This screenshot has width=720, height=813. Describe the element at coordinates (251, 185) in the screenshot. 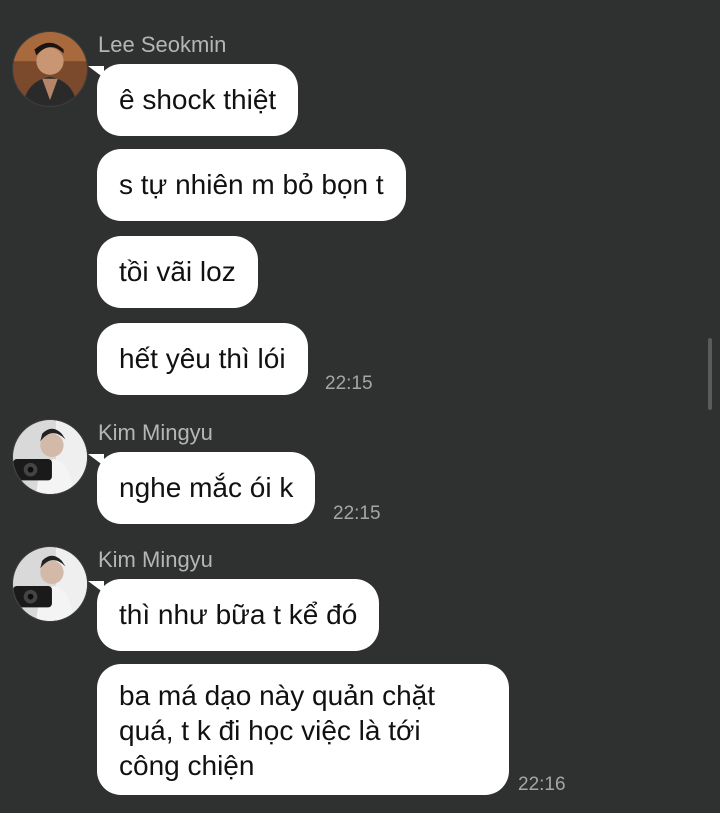

I see `message-bubble: s tự nhiên m bỏ bọn t` at that location.